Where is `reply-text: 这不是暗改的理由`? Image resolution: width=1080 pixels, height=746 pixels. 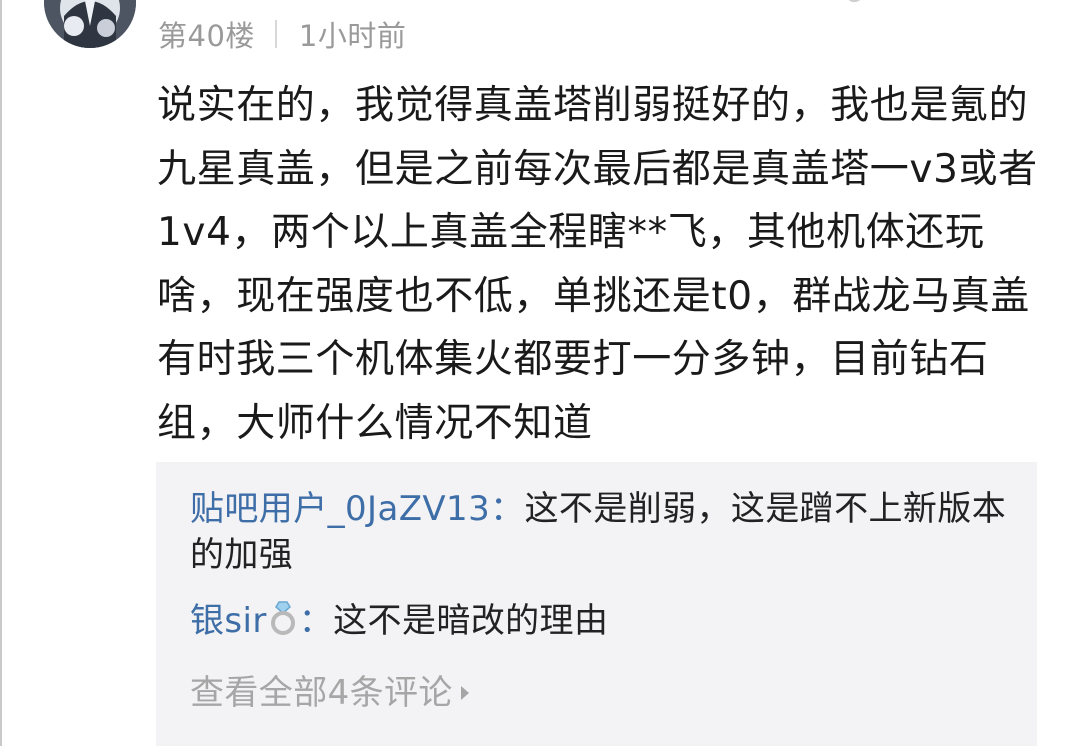 reply-text: 这不是暗改的理由 is located at coordinates (471, 621).